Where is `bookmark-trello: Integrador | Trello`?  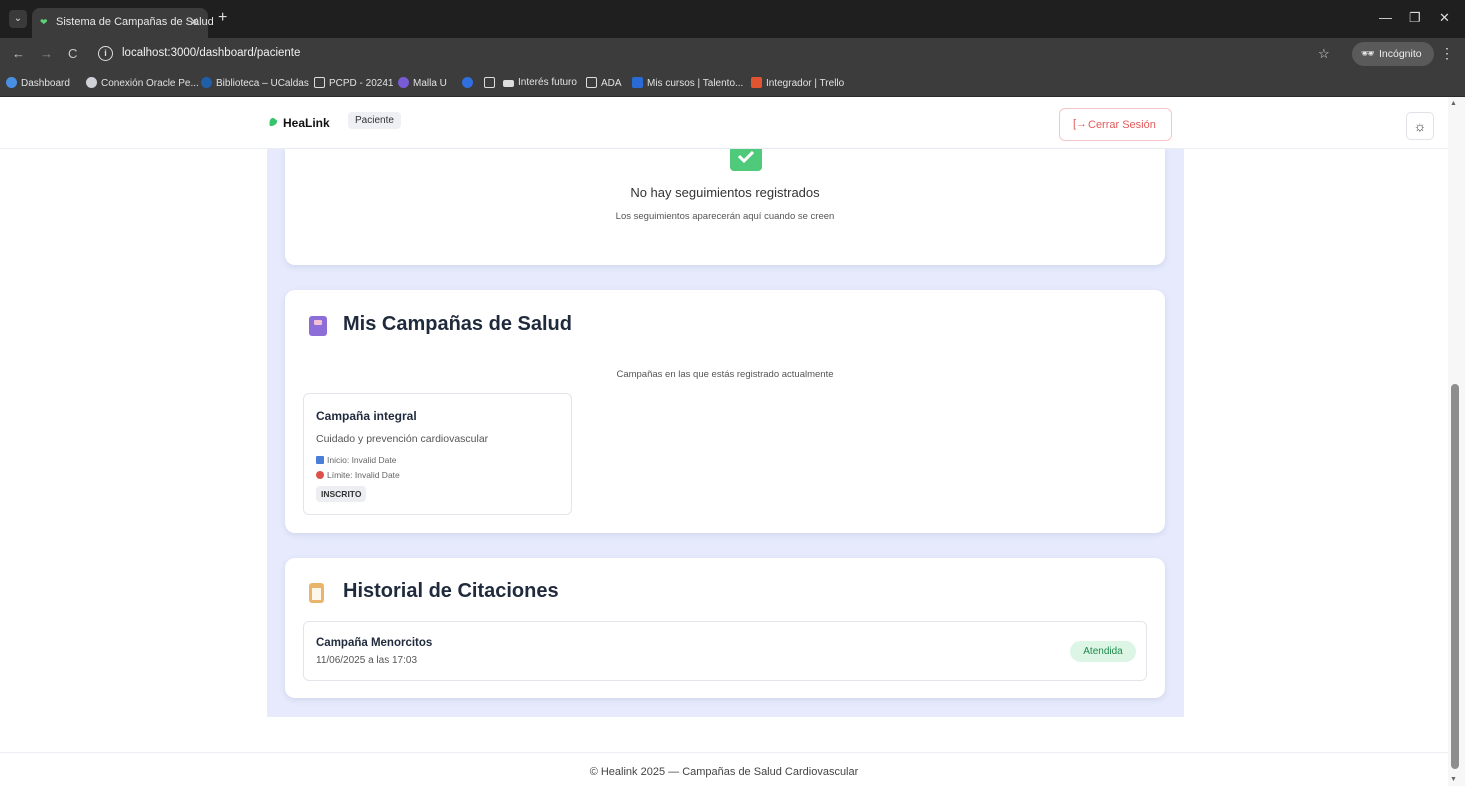
bookmark-trello: Integrador | Trello is located at coordinates (797, 83).